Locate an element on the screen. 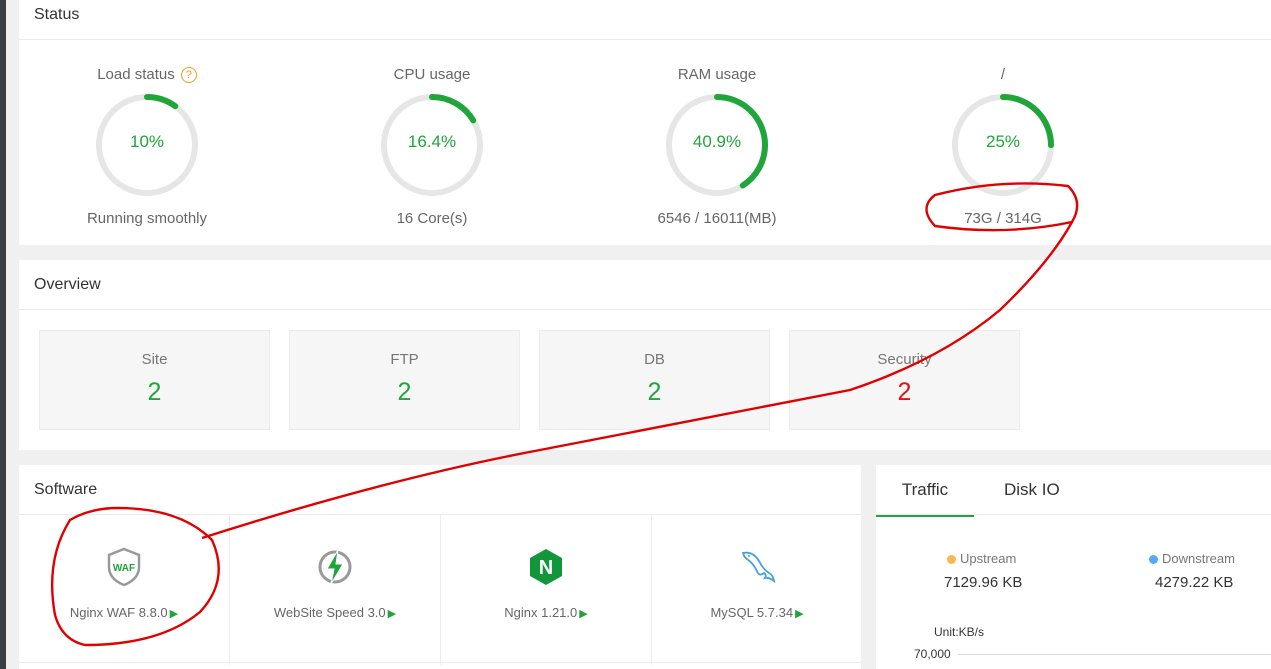 Image resolution: width=1271 pixels, height=669 pixels. tab-traffic: Traffic is located at coordinates (925, 491).